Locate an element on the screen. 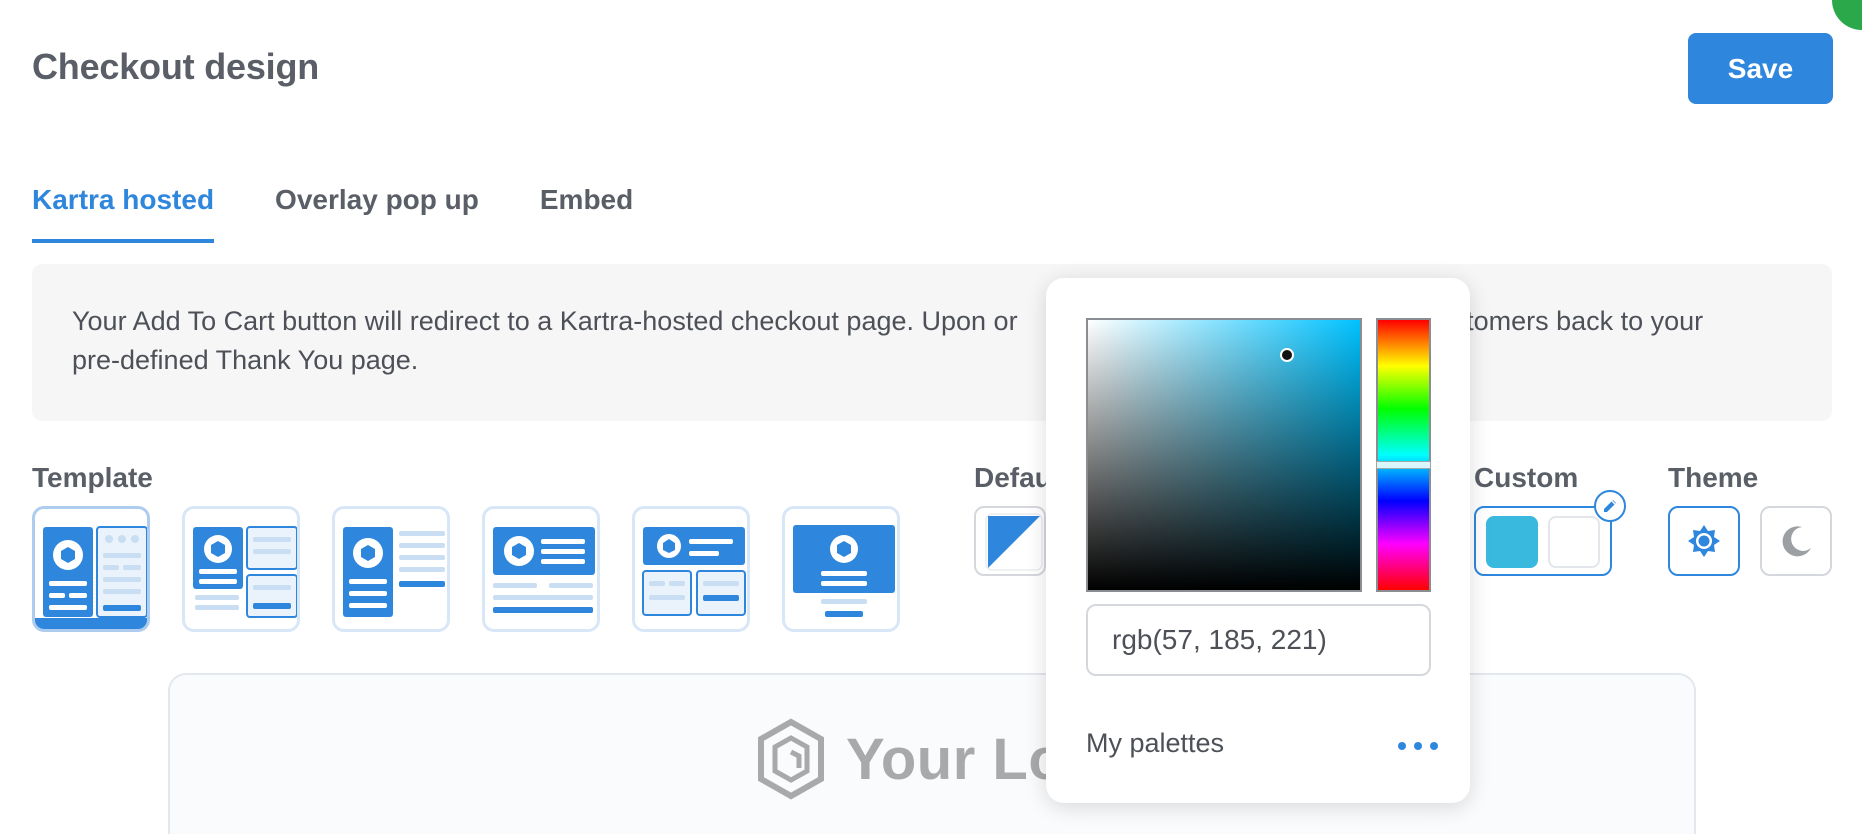 This screenshot has width=1862, height=834. tab-overlay-pop-up: Overlay pop up is located at coordinates (377, 210).